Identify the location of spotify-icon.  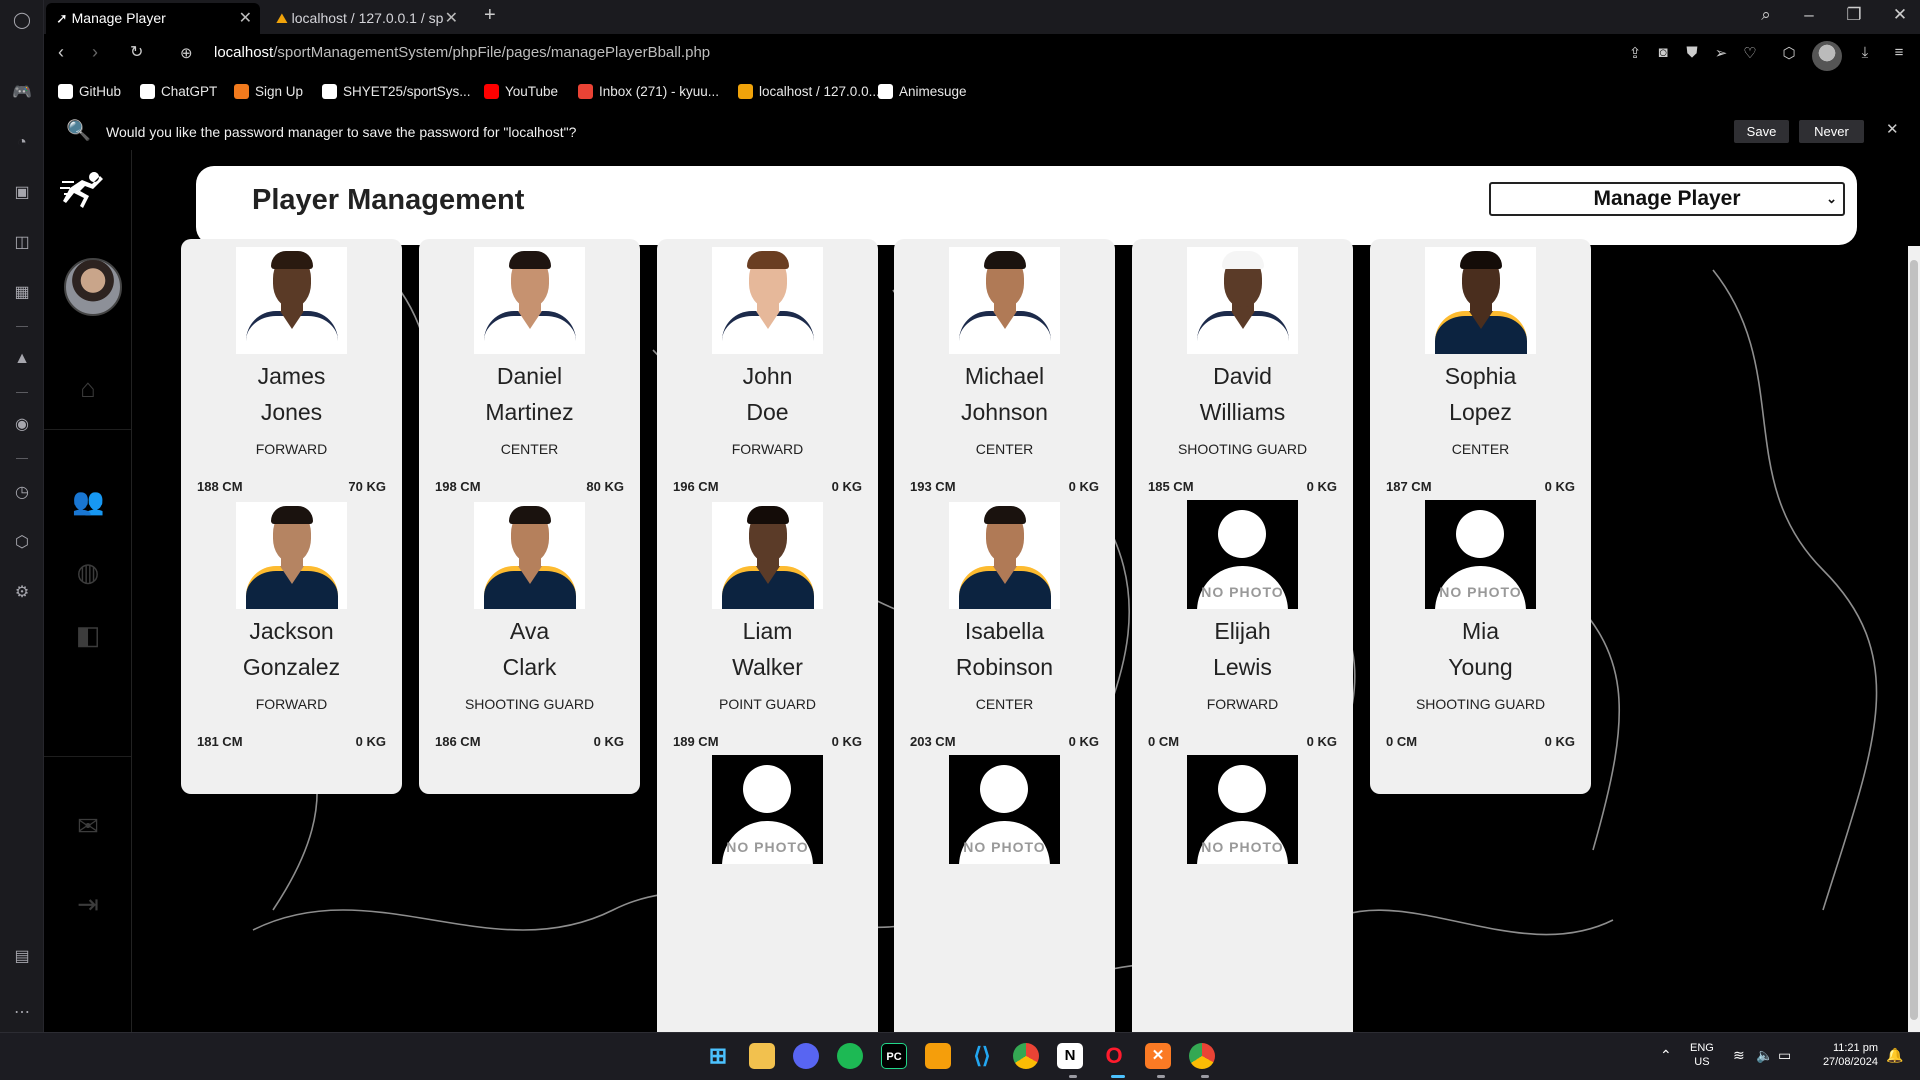
(850, 1056).